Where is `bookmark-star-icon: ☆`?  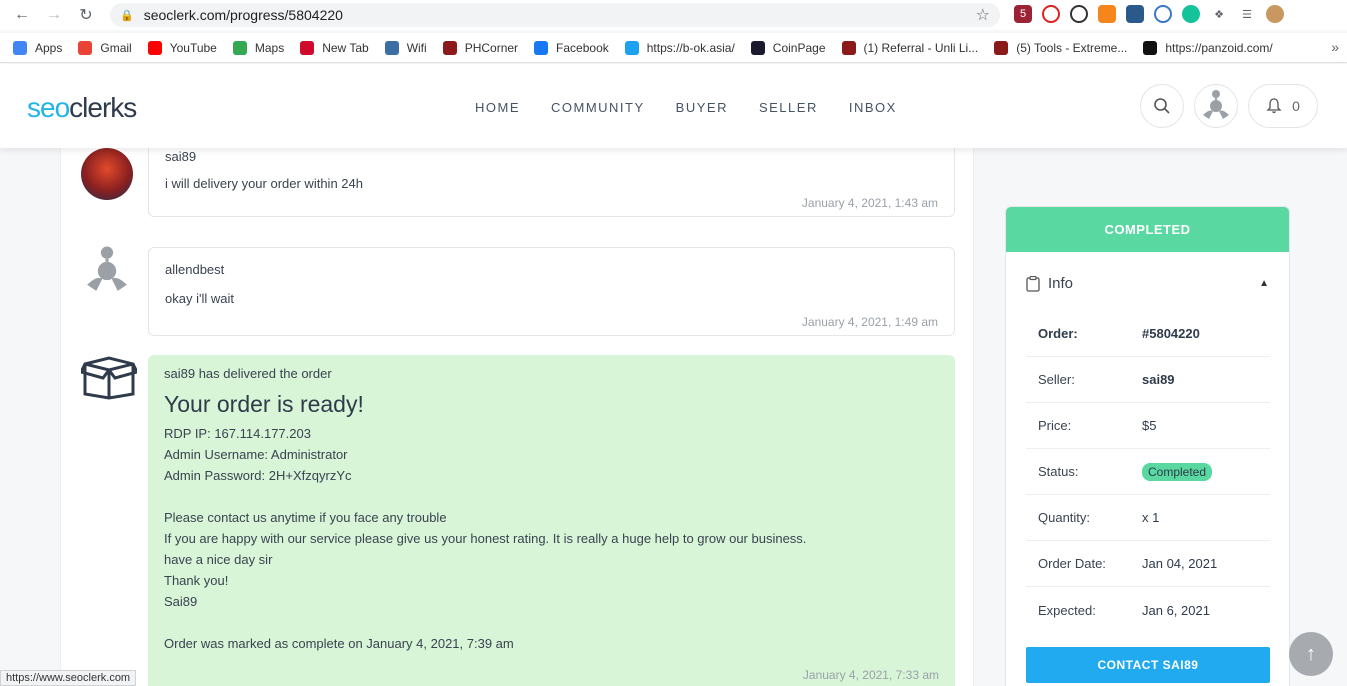
bookmark-star-icon: ☆ is located at coordinates (983, 15).